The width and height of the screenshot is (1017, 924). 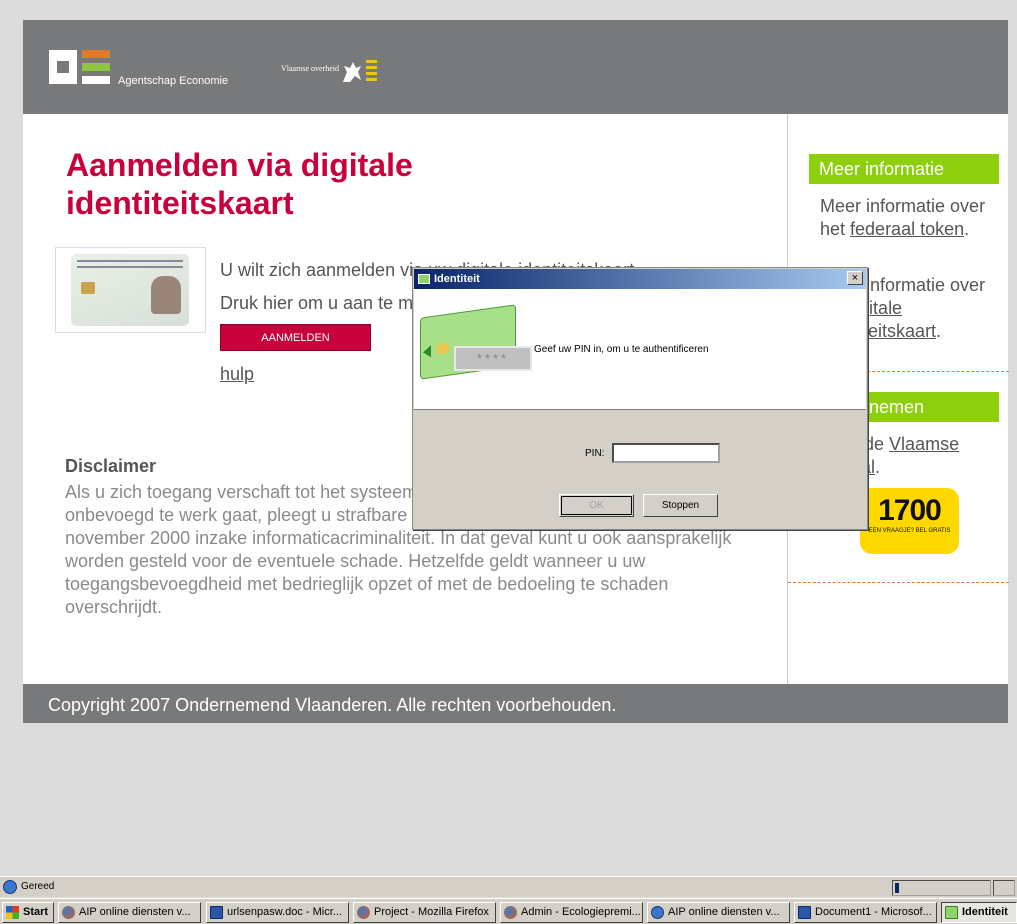 What do you see at coordinates (904, 169) in the screenshot?
I see `sidebar-heading-info: Meer informatie` at bounding box center [904, 169].